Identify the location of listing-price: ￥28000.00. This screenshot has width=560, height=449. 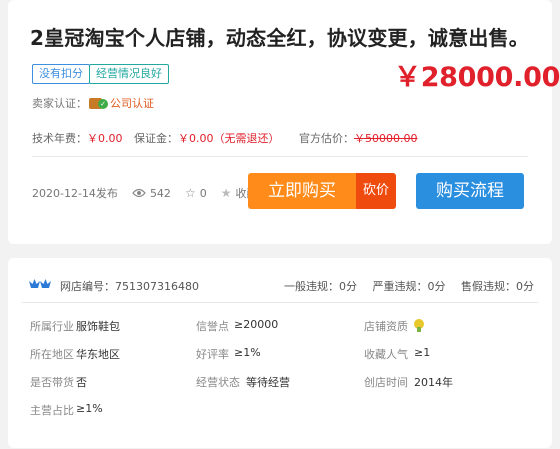
(477, 77).